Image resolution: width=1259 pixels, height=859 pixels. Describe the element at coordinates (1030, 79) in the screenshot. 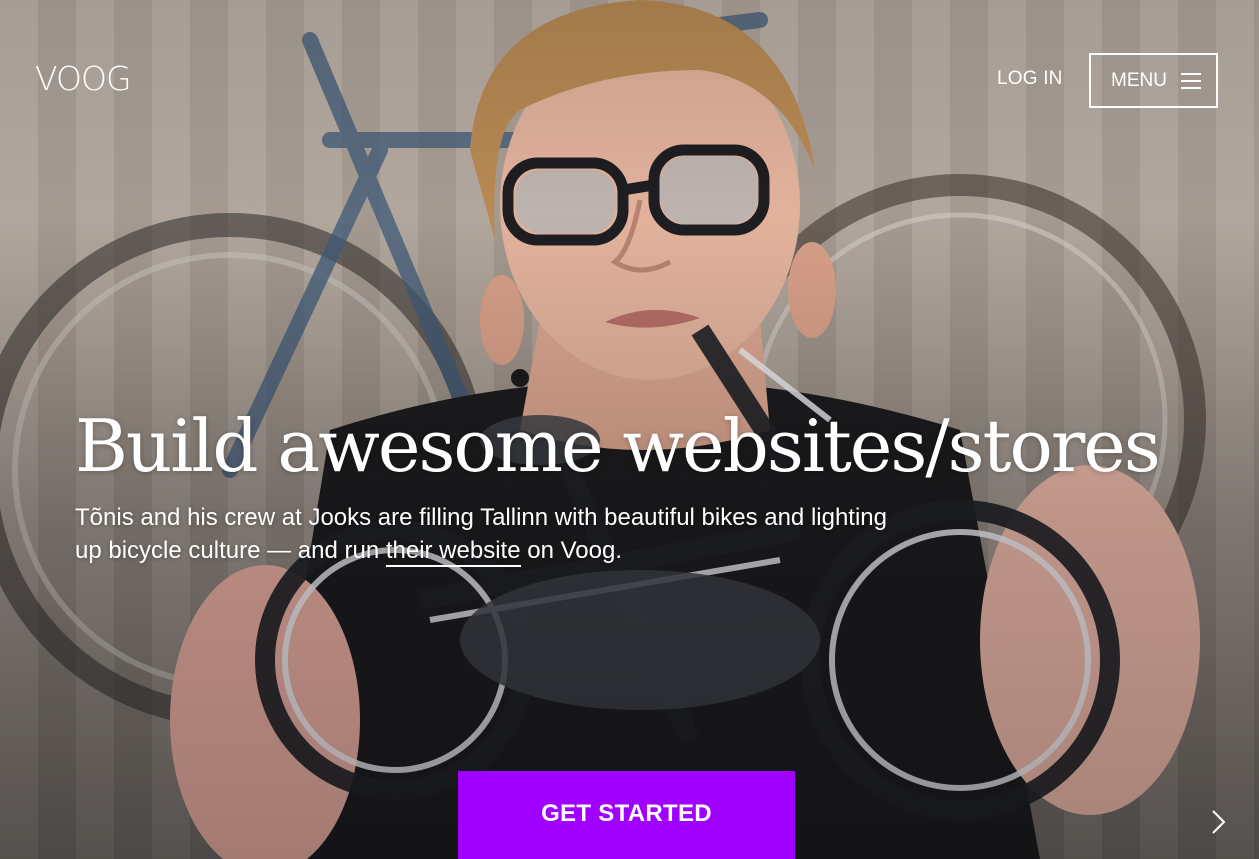

I see `login-link: LOG IN` at that location.